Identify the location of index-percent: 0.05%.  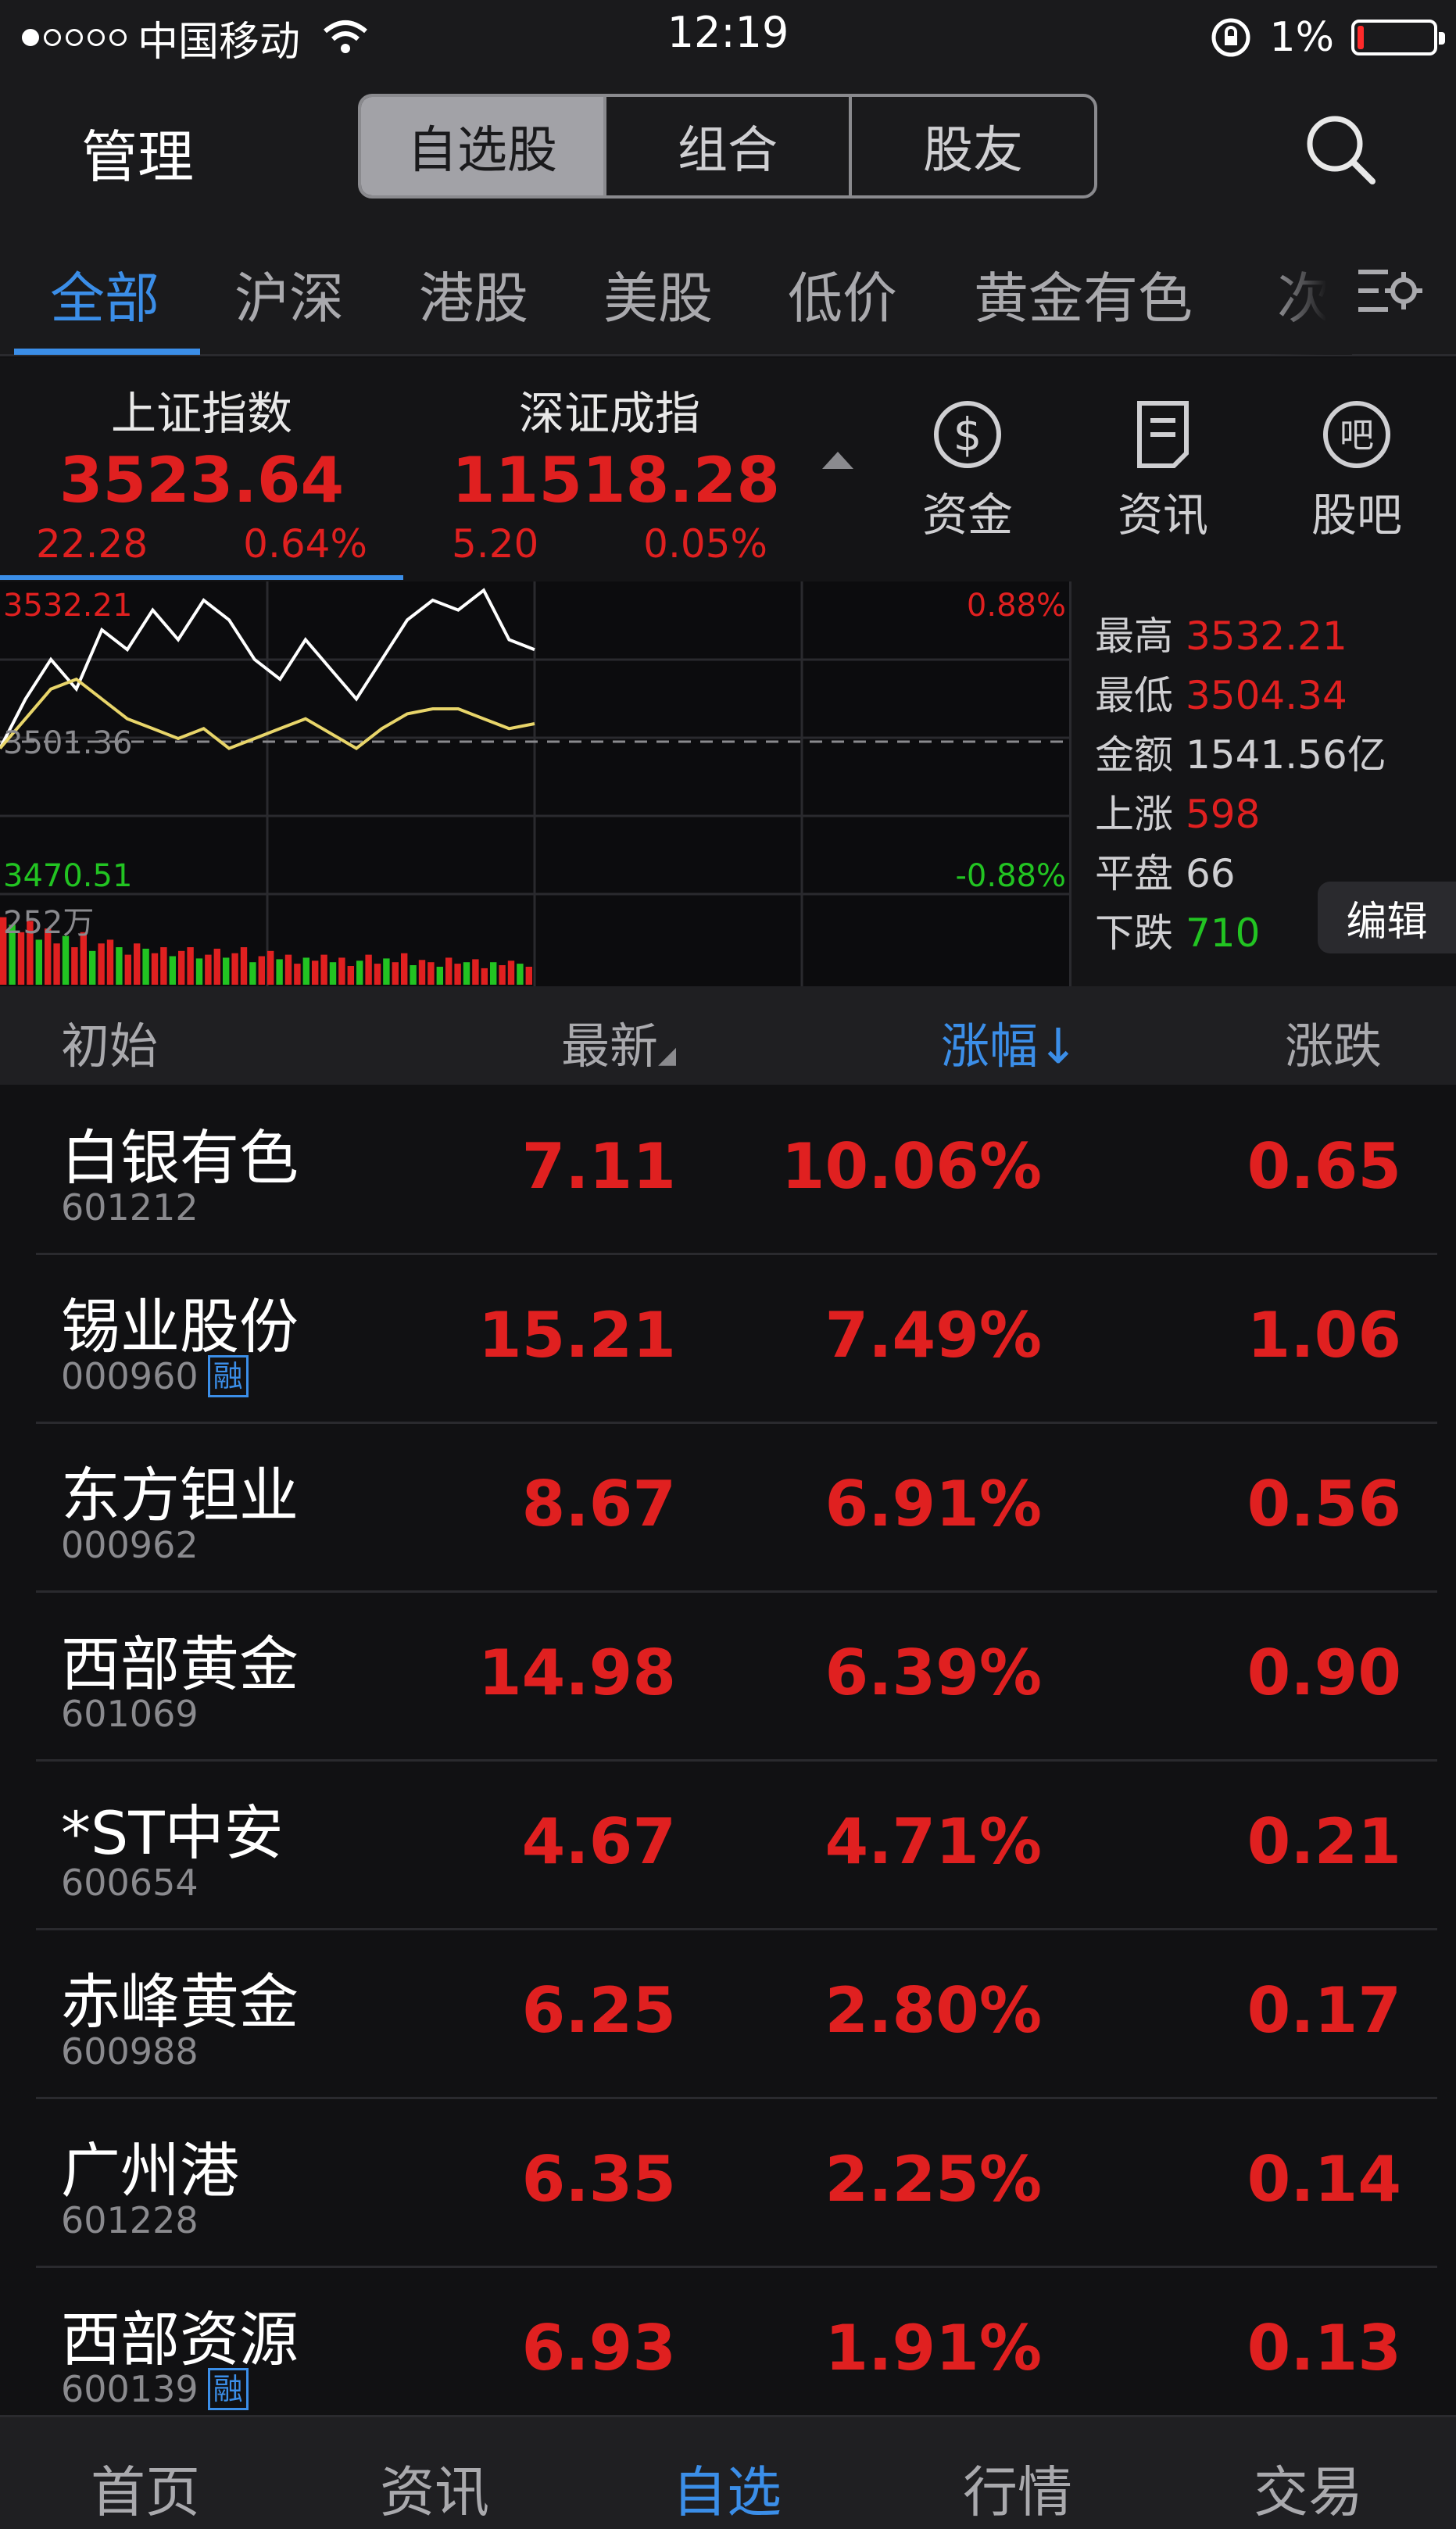
(705, 544).